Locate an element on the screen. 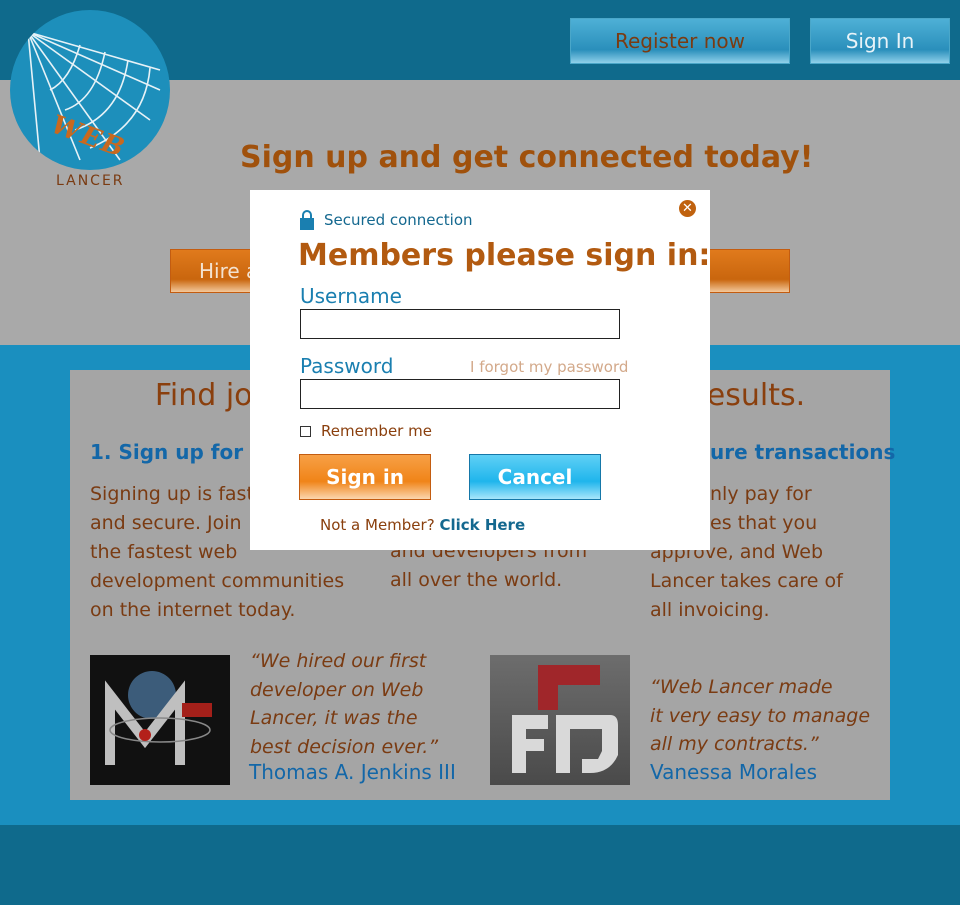 The image size is (960, 905). text-line: all over the world. is located at coordinates (476, 580).